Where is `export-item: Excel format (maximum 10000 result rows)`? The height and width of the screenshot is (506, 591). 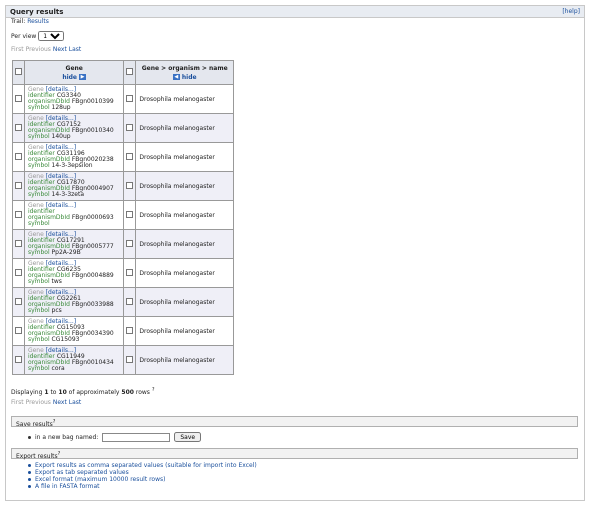 export-item: Excel format (maximum 10000 result rows) is located at coordinates (142, 479).